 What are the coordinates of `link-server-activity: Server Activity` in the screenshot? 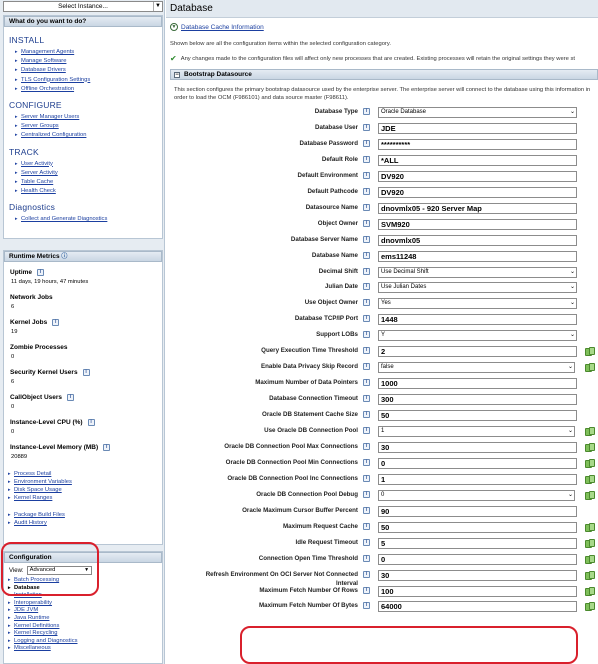 It's located at (88, 173).